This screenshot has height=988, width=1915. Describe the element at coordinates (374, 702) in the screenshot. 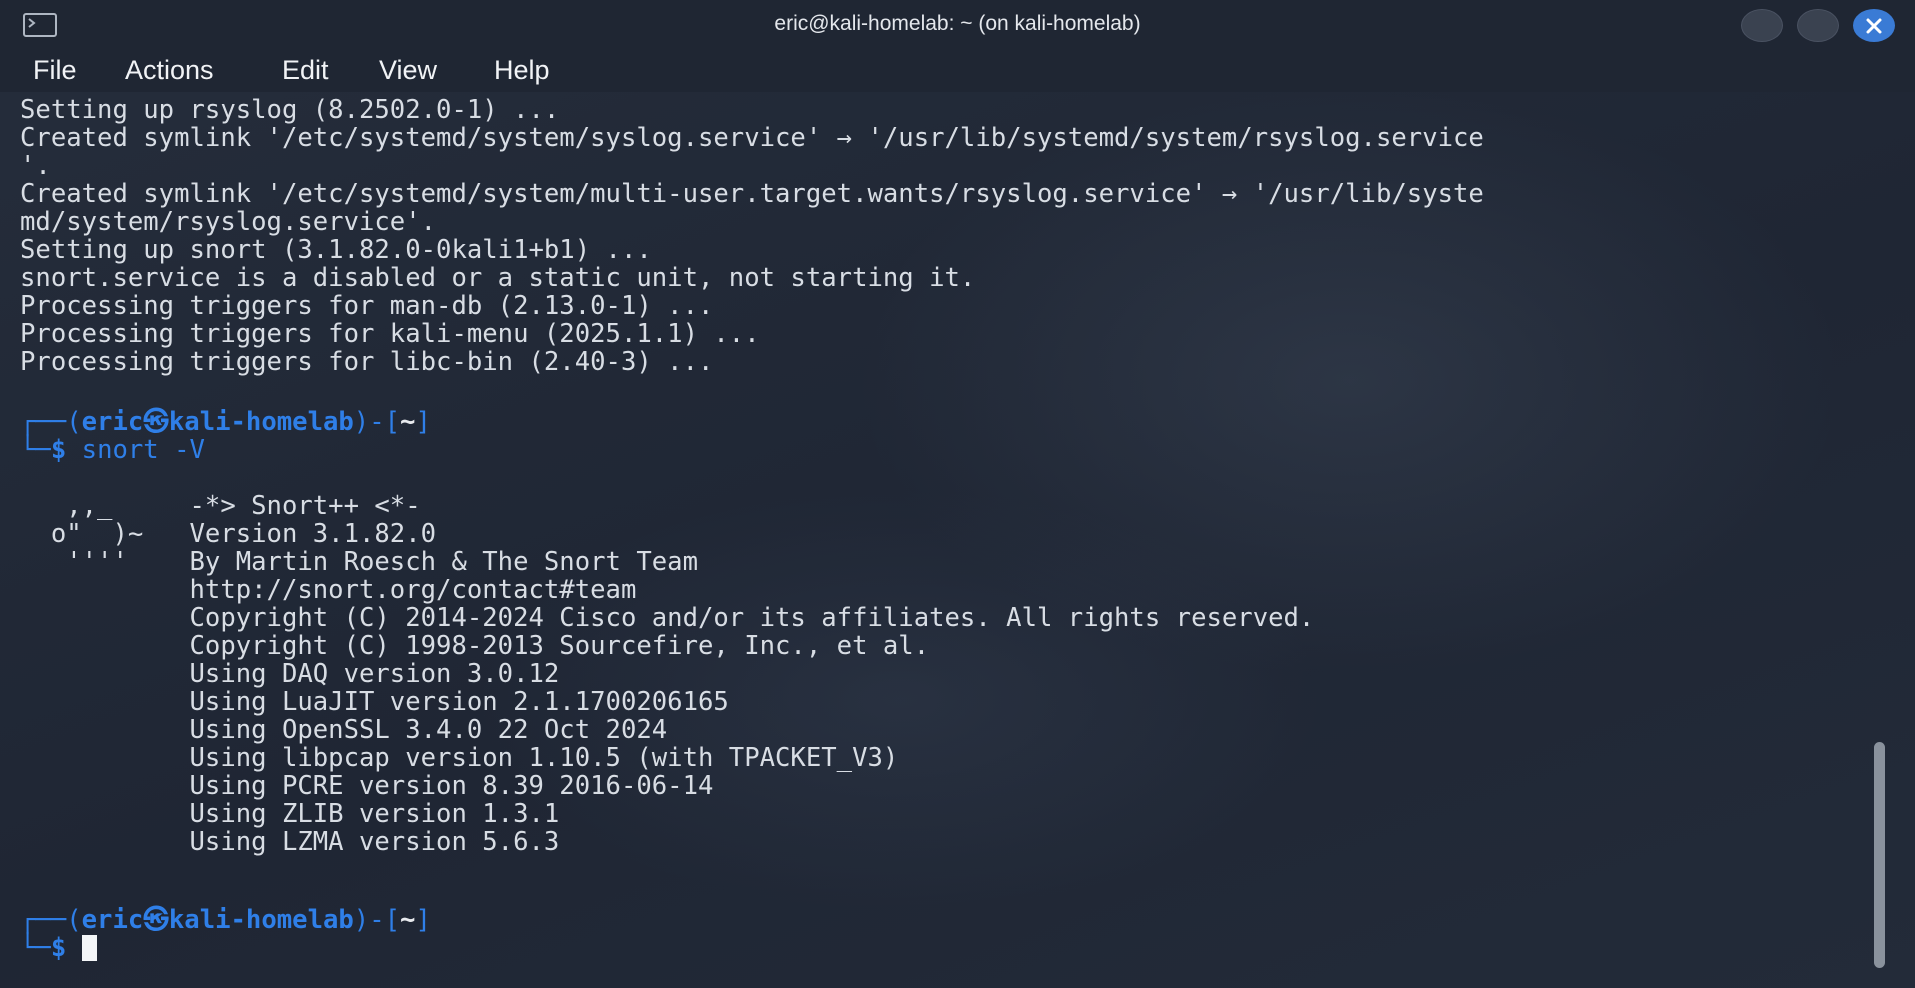

I see `banner-line: Using LuaJIT version 2.1.1700206165` at that location.